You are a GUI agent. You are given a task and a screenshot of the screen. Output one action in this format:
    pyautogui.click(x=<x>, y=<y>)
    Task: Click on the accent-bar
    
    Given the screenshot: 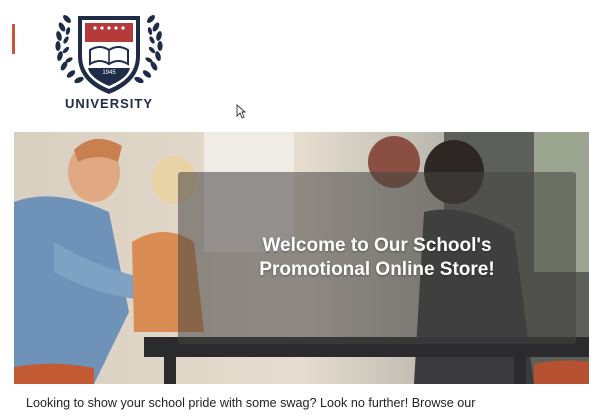 What is the action you would take?
    pyautogui.click(x=13, y=39)
    